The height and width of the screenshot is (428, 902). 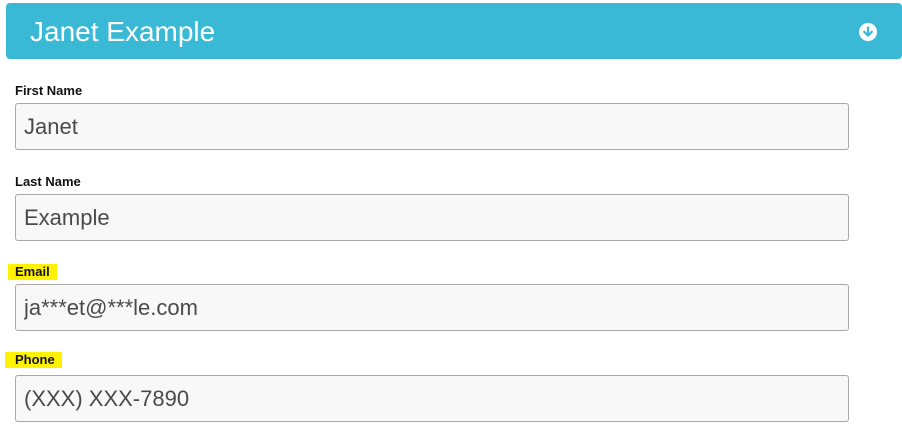 I want to click on first-name-input, so click(x=432, y=126).